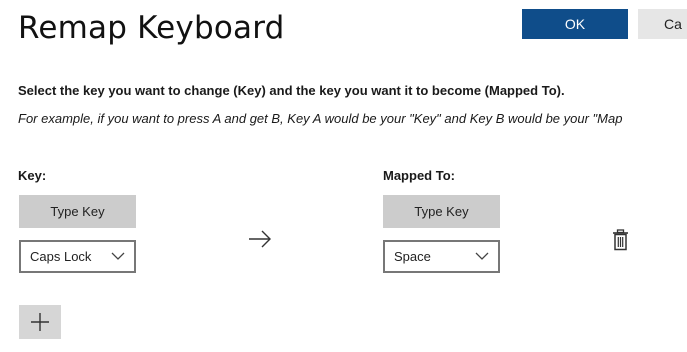 The width and height of the screenshot is (687, 352). I want to click on trash-icon, so click(620, 240).